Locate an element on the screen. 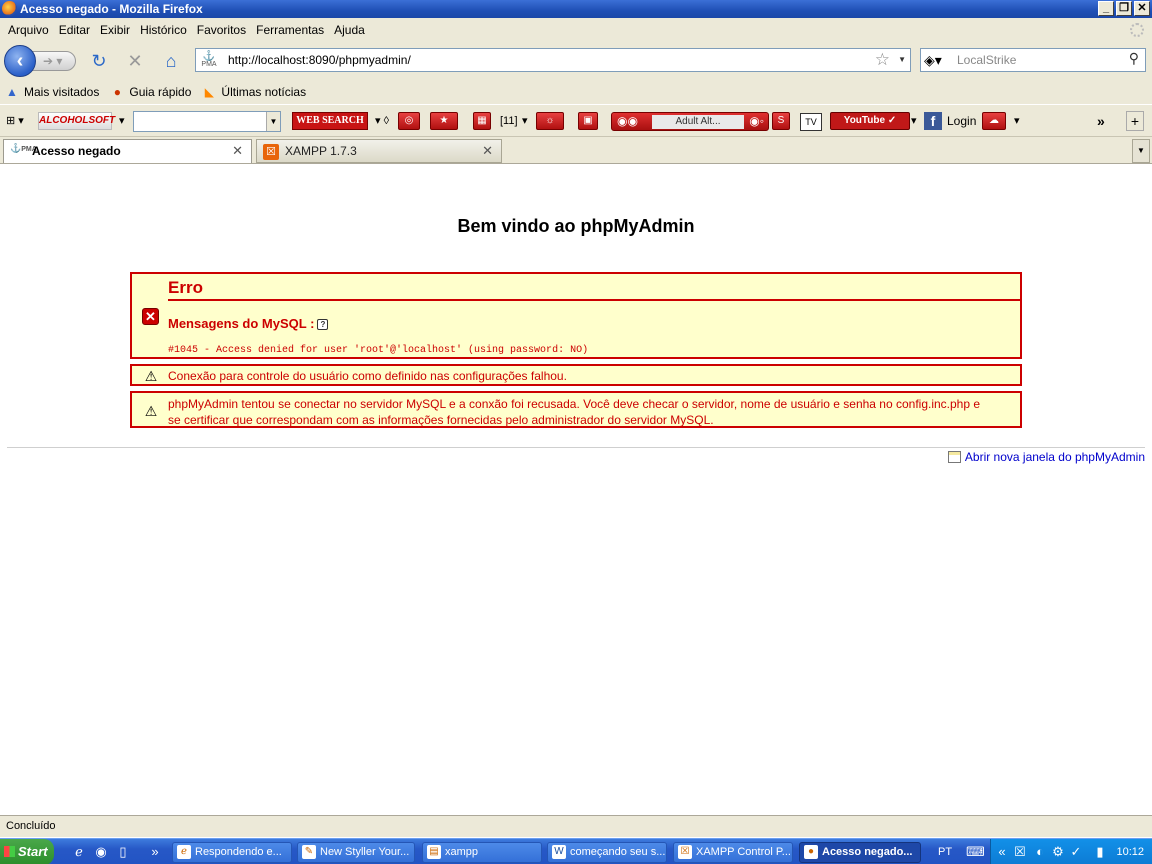 The width and height of the screenshot is (1152, 864). keyboard-icon: ⌨ is located at coordinates (975, 852).